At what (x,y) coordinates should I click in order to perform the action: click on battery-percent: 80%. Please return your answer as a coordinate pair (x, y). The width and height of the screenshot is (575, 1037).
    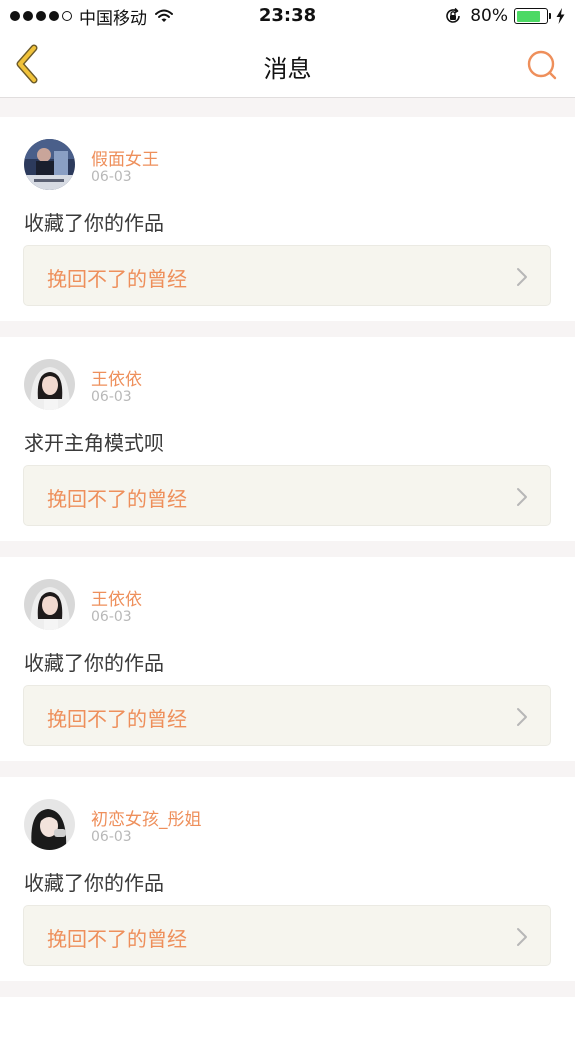
    Looking at the image, I should click on (489, 16).